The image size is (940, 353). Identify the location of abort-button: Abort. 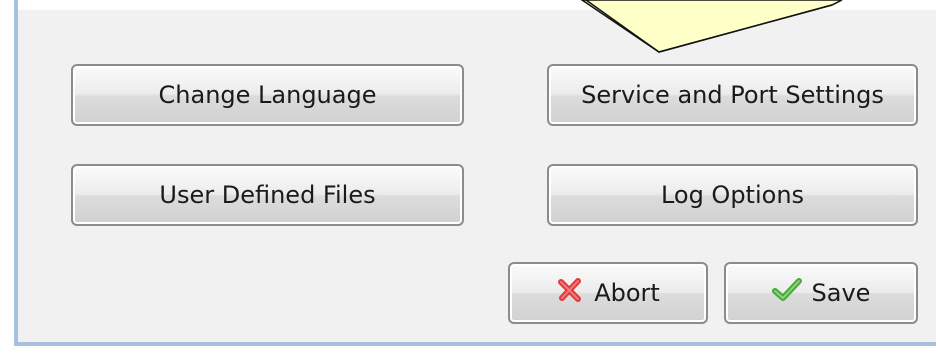
(608, 293).